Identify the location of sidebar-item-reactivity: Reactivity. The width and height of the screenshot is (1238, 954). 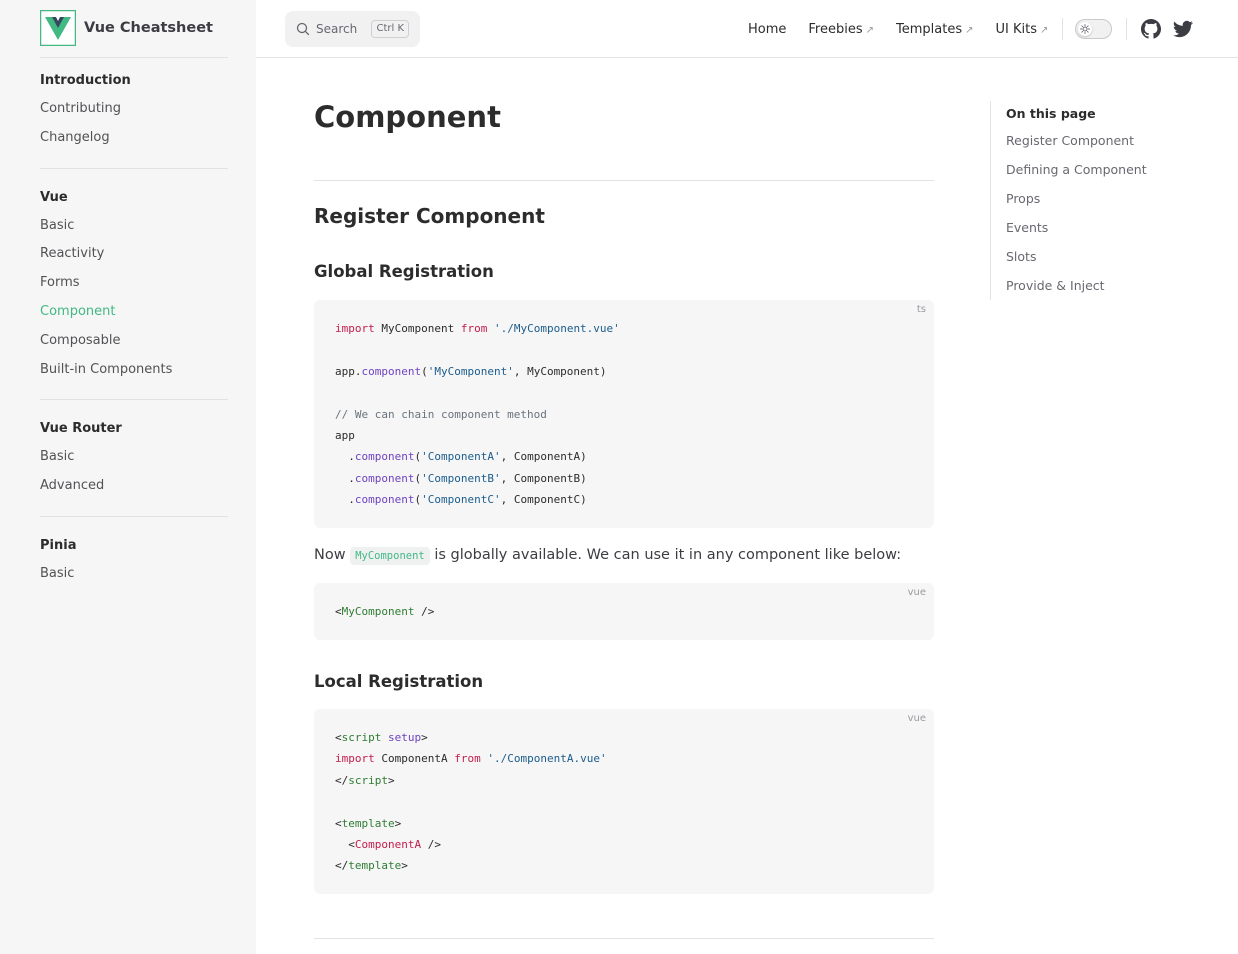
(134, 254).